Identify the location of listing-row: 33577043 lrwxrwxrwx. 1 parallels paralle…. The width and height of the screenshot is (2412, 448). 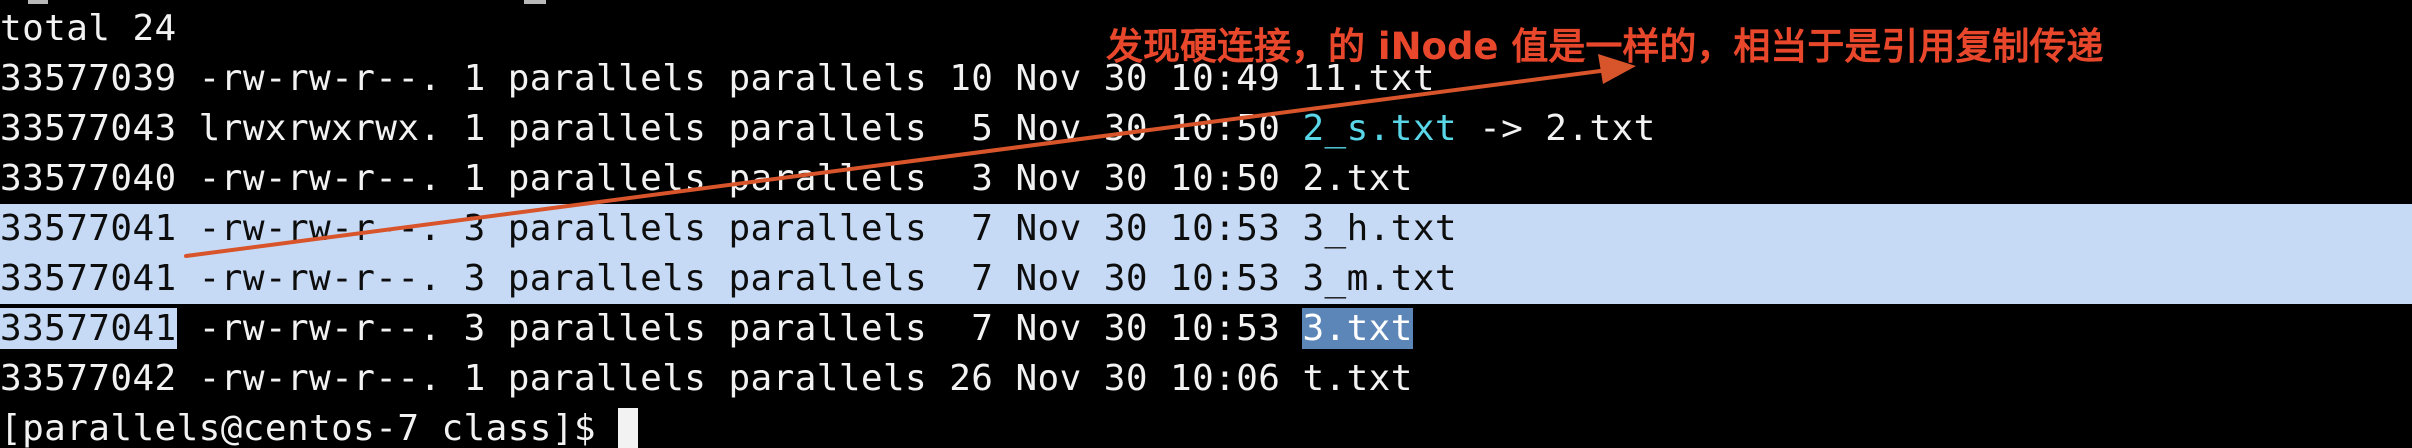
(1206, 129).